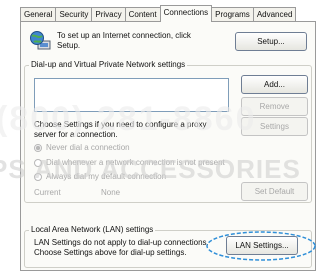  Describe the element at coordinates (274, 106) in the screenshot. I see `remove-button: Remove` at that location.